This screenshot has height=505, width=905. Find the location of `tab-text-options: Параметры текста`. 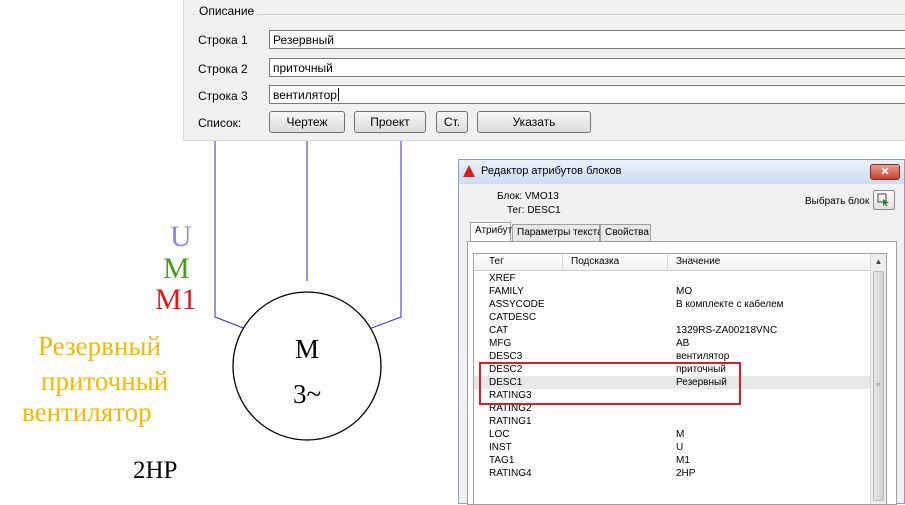

tab-text-options: Параметры текста is located at coordinates (557, 232).